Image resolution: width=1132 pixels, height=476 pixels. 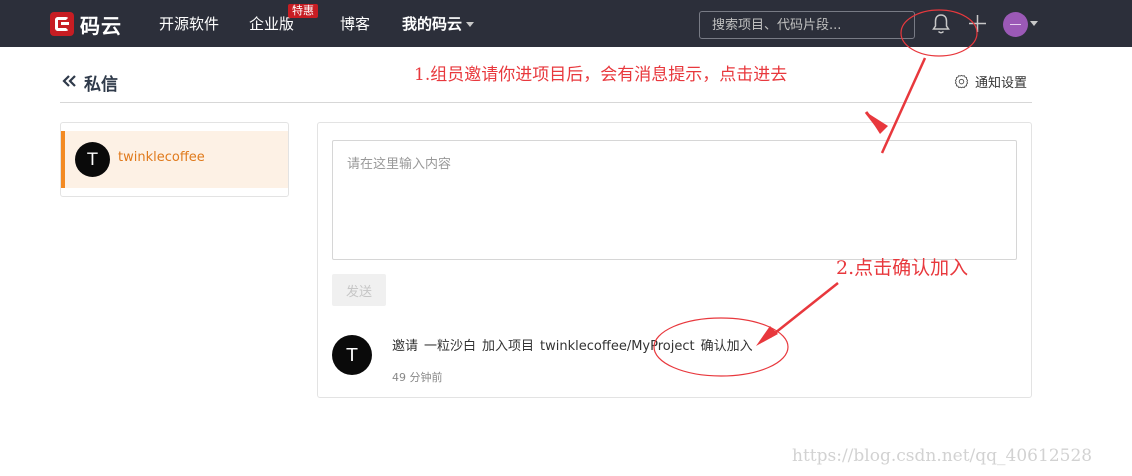 What do you see at coordinates (508, 346) in the screenshot?
I see `message-join-project-word: 加入项目` at bounding box center [508, 346].